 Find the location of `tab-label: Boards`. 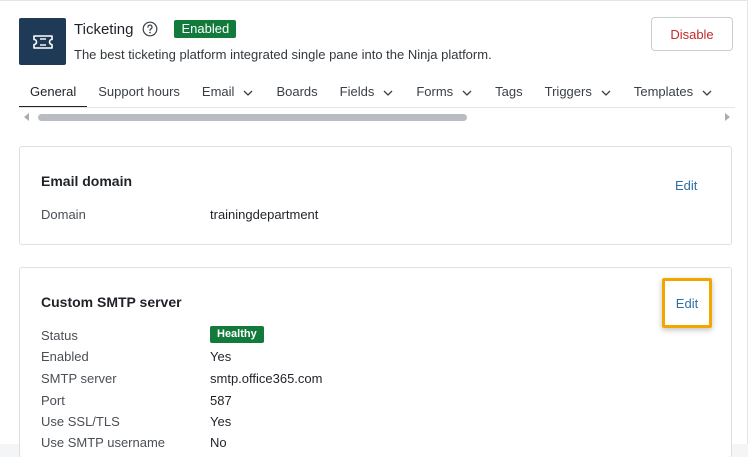

tab-label: Boards is located at coordinates (297, 91).